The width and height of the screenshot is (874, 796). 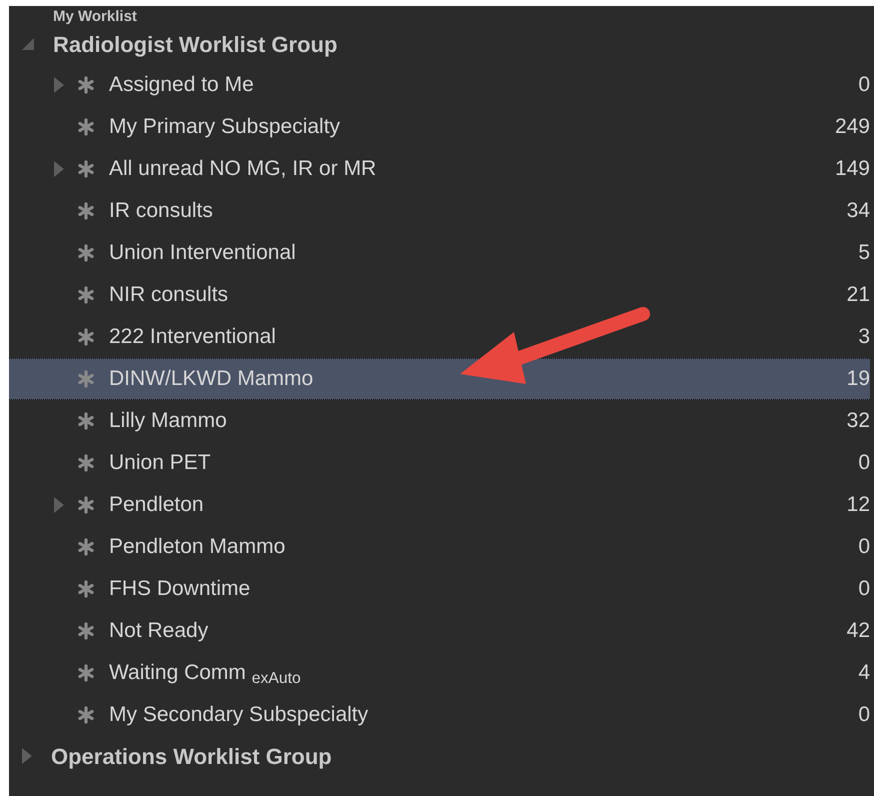 What do you see at coordinates (864, 673) in the screenshot?
I see `item-count: 4` at bounding box center [864, 673].